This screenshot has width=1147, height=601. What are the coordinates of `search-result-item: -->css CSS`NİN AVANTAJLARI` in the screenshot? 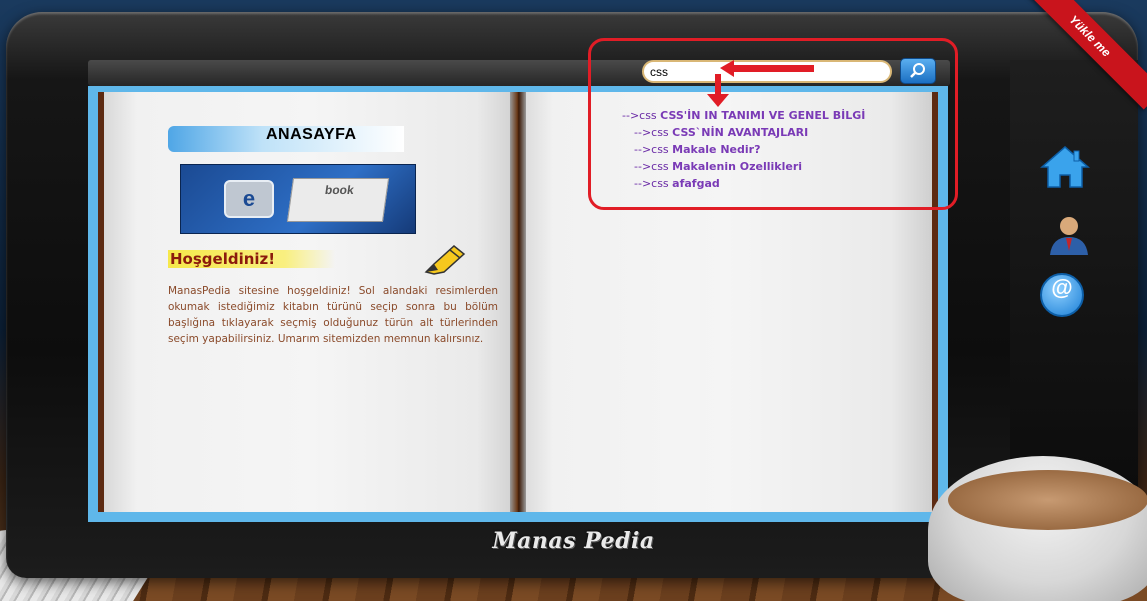 It's located at (782, 132).